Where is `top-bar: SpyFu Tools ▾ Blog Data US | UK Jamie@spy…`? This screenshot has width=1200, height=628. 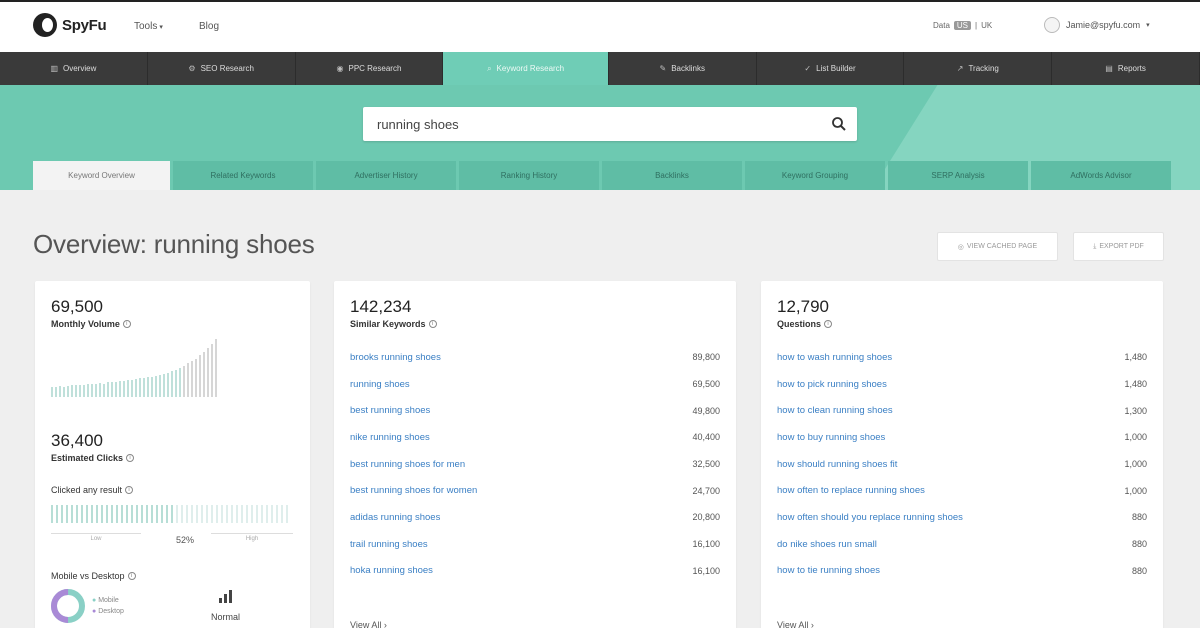
top-bar: SpyFu Tools ▾ Blog Data US | UK Jamie@spy… is located at coordinates (600, 26).